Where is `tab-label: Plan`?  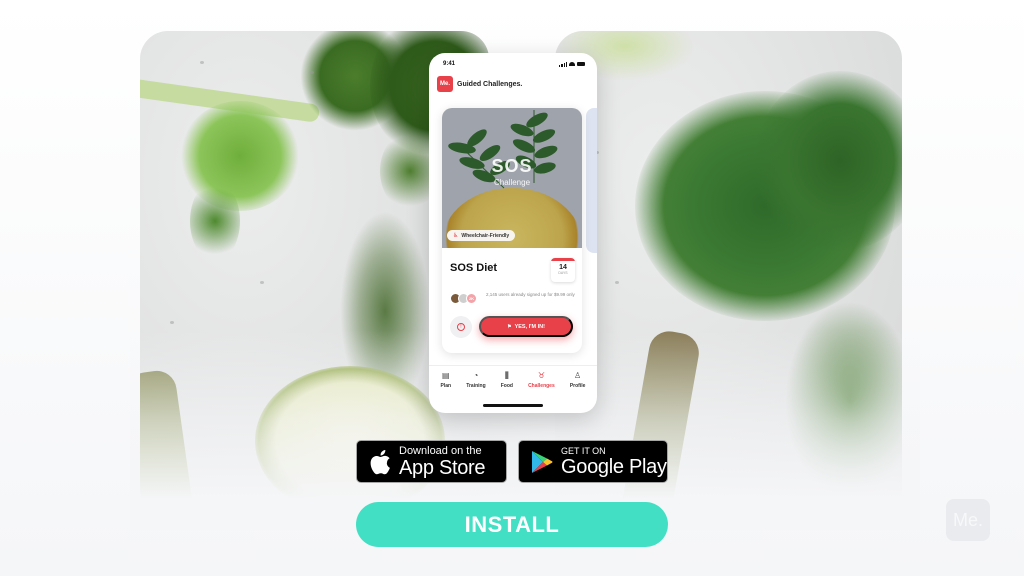
tab-label: Plan is located at coordinates (446, 386).